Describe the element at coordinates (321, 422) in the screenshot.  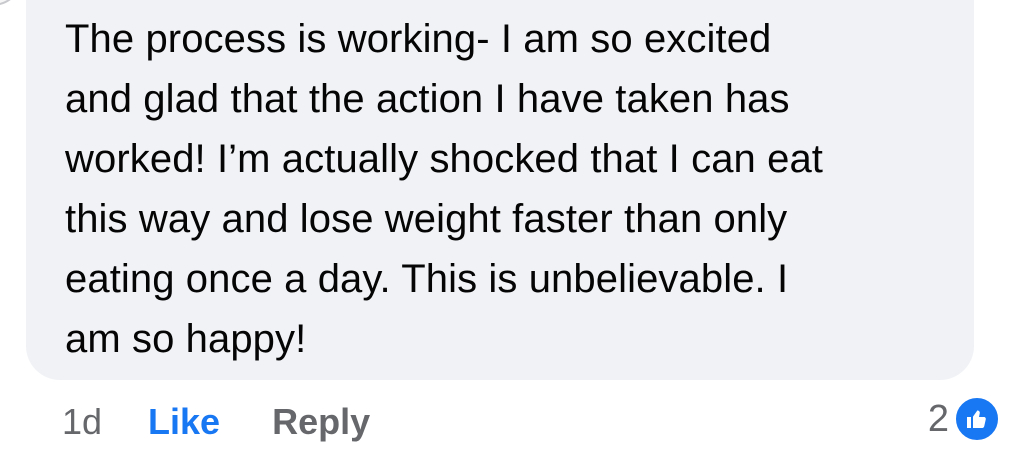
I see `reply-button: Reply` at that location.